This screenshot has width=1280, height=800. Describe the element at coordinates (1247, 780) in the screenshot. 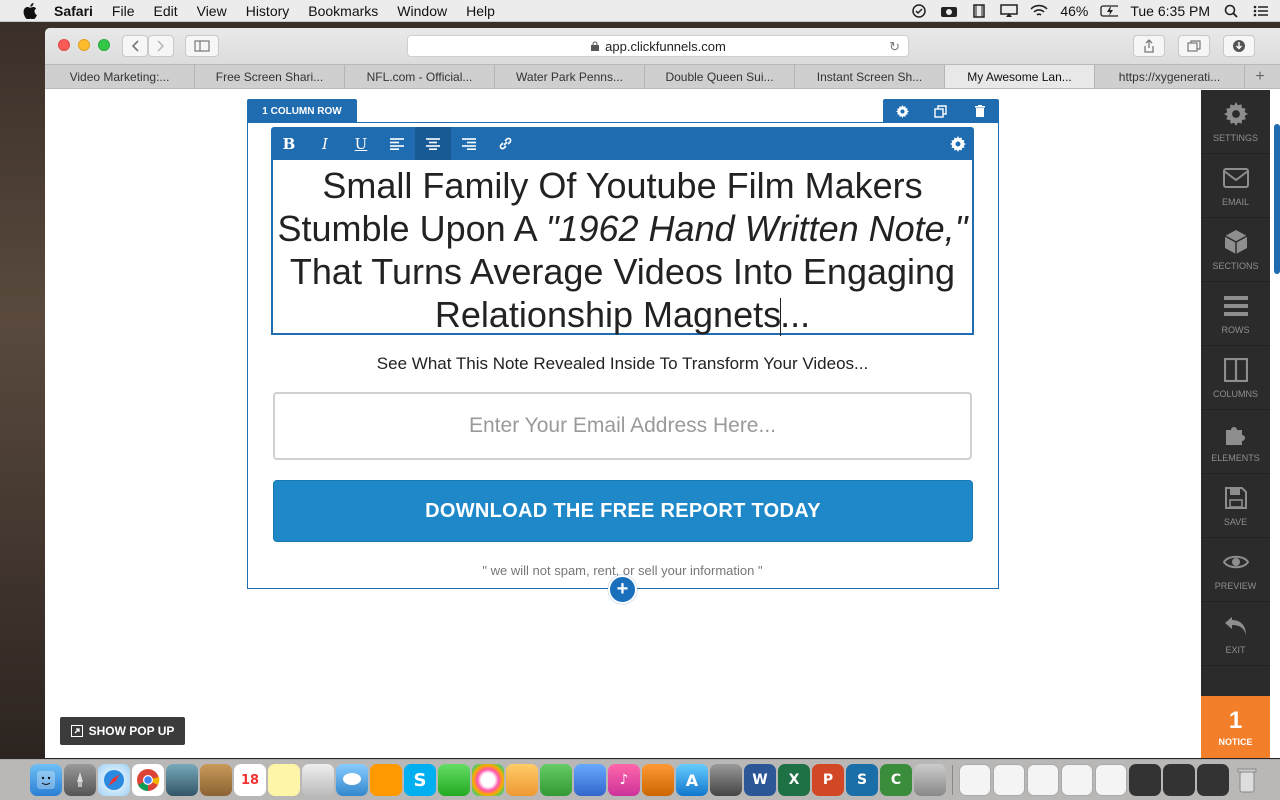

I see `trash-icon` at that location.